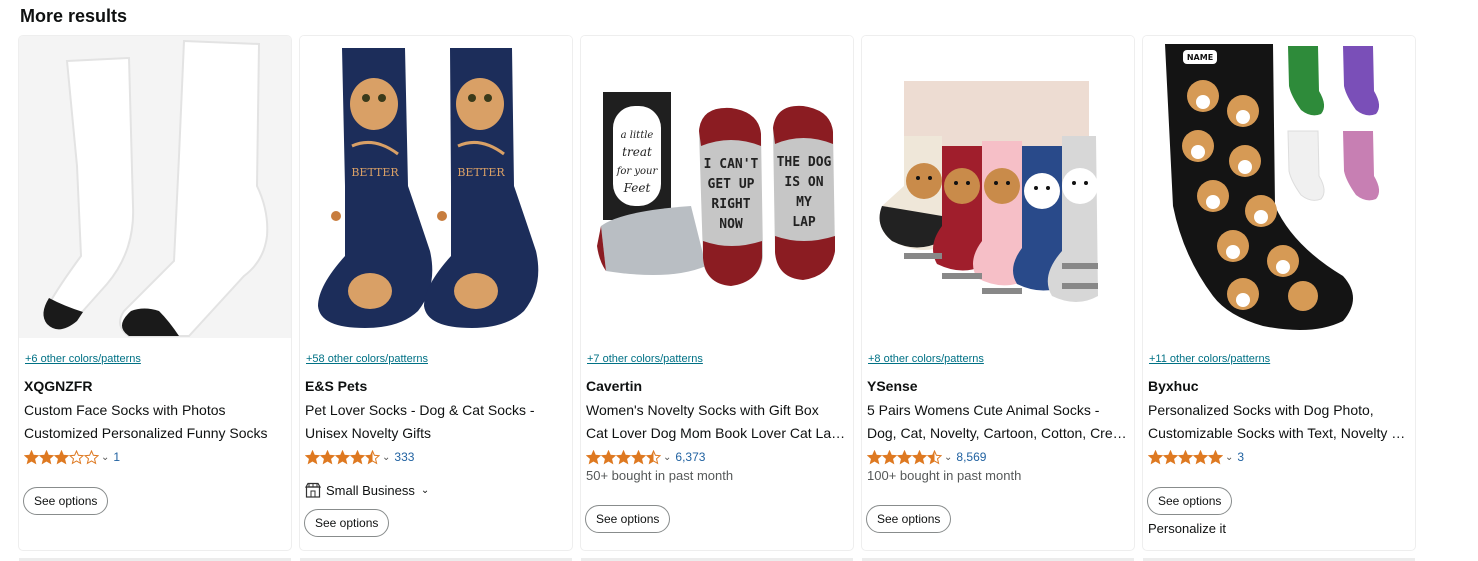  Describe the element at coordinates (370, 490) in the screenshot. I see `small-business-label: Small Business` at that location.